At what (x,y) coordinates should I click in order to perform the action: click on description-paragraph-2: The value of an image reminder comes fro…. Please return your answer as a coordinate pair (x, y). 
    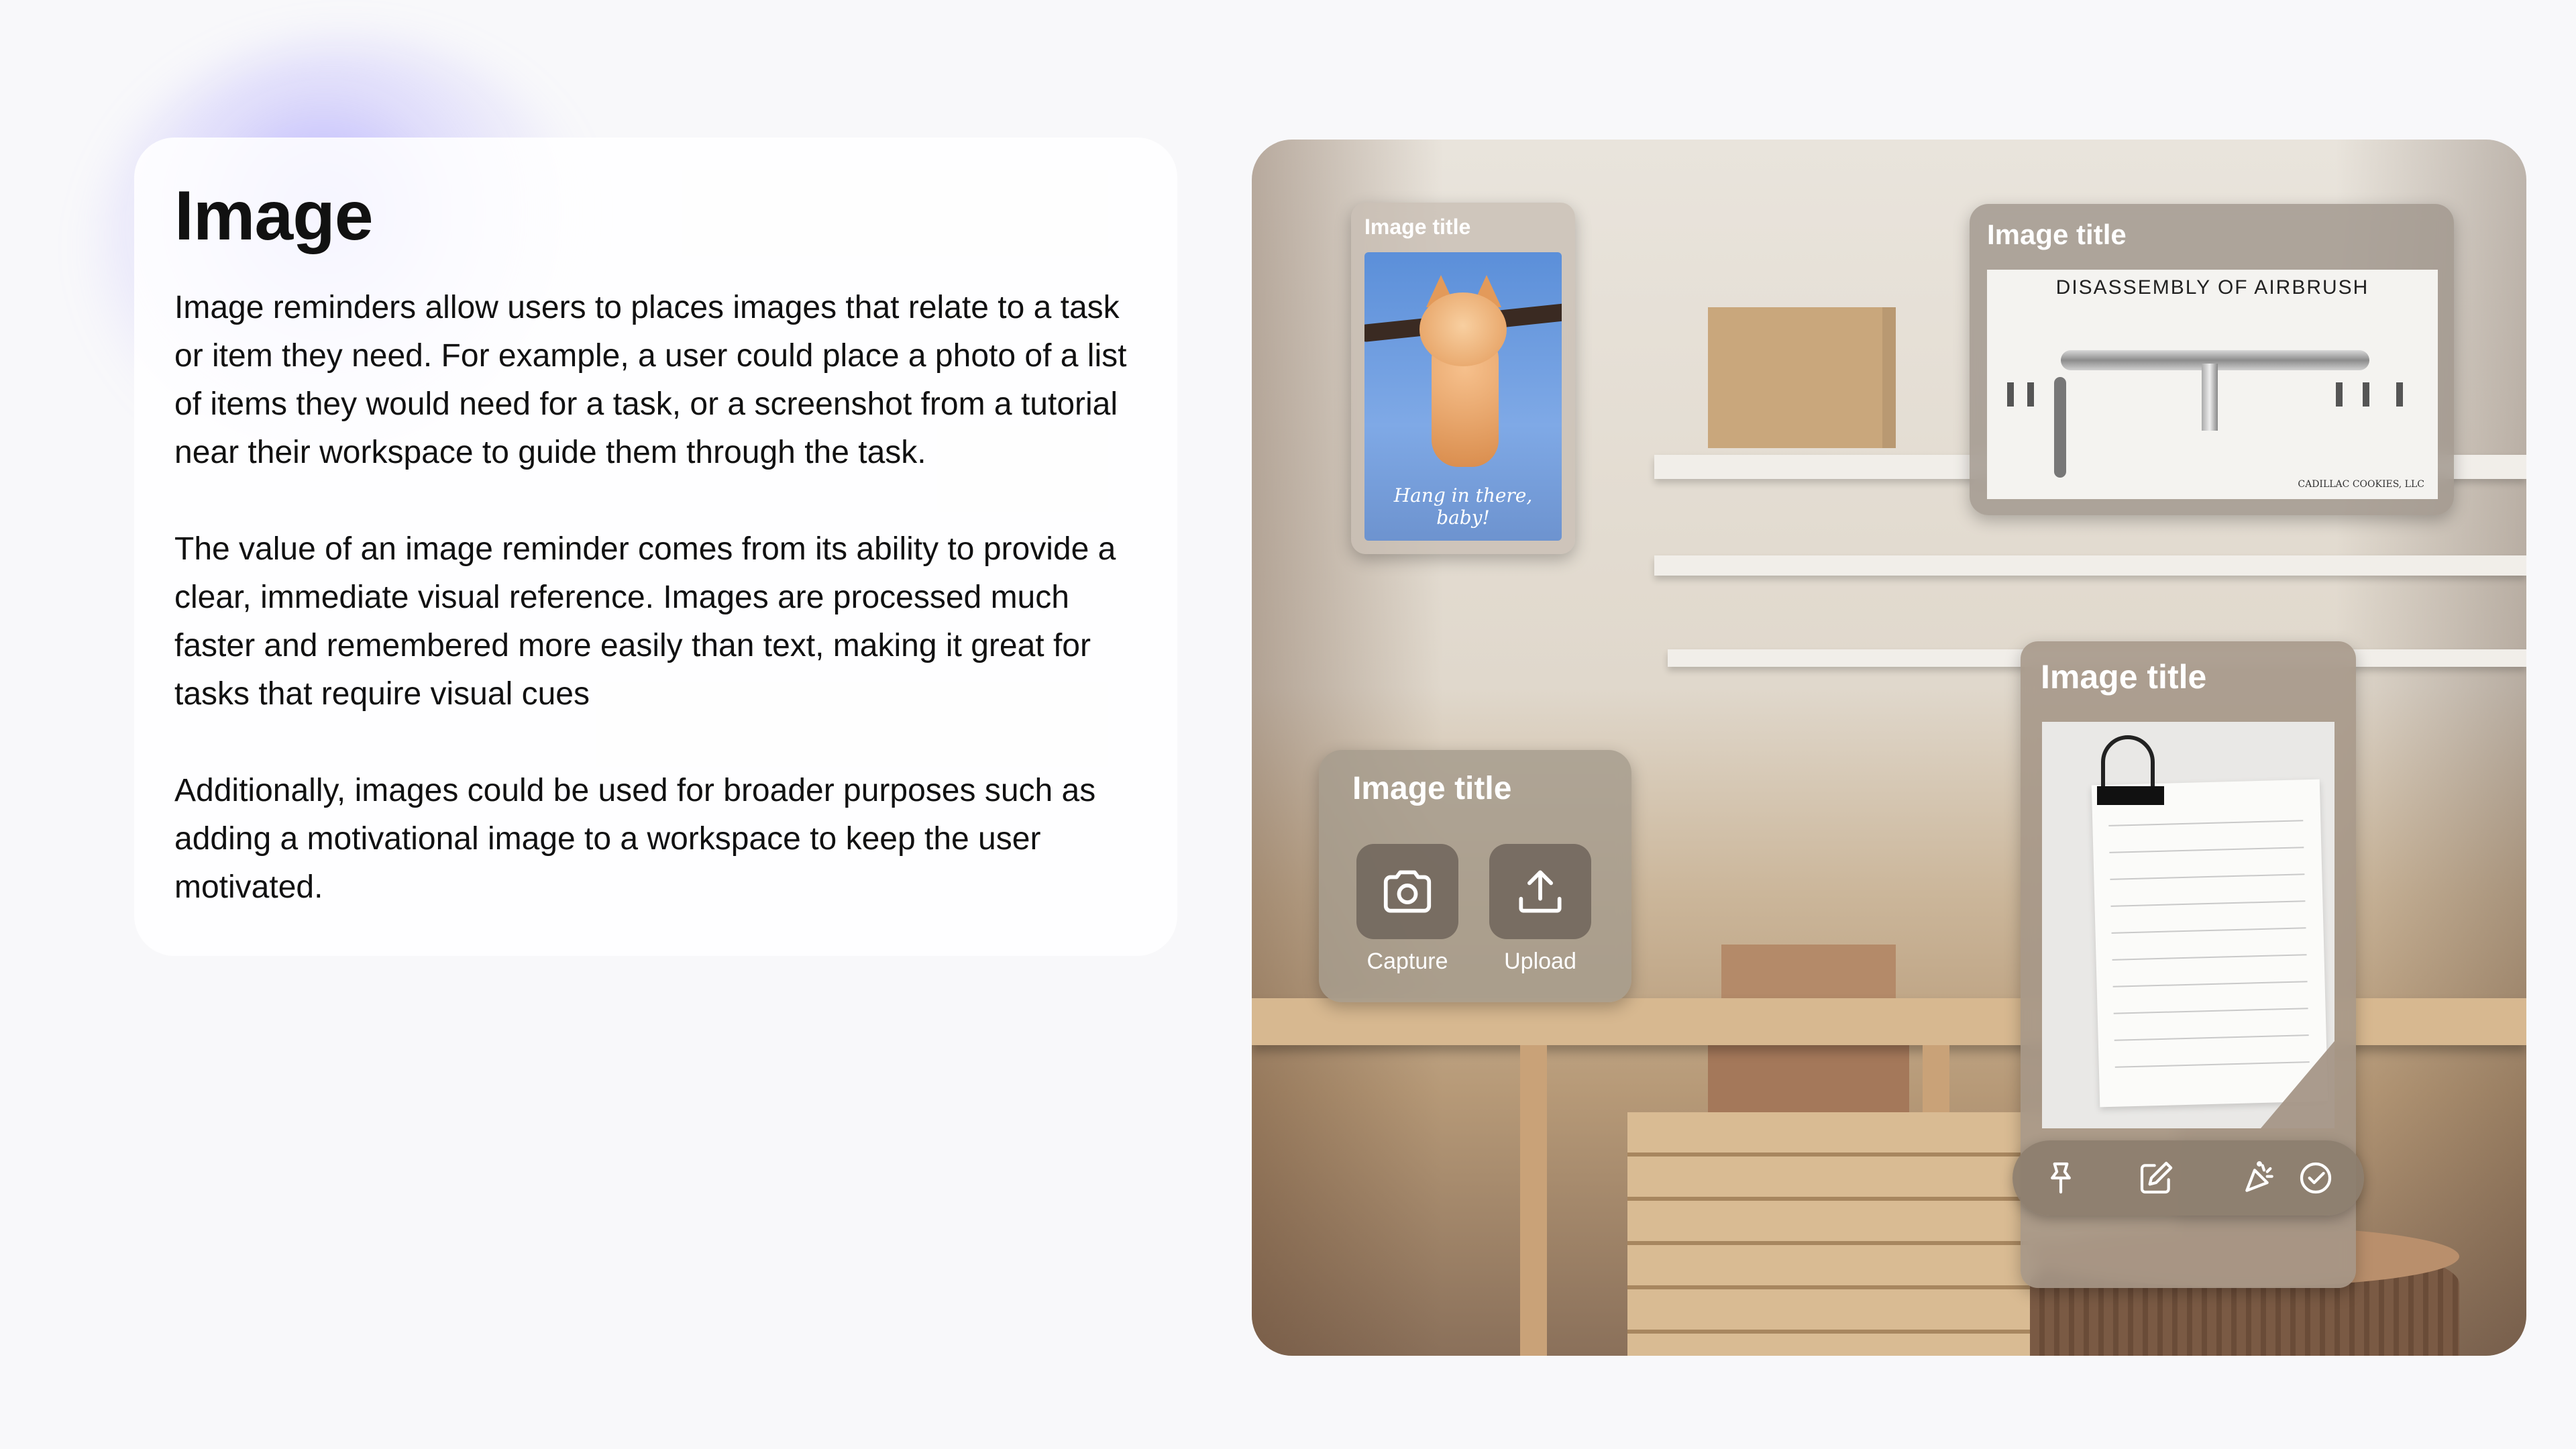
    Looking at the image, I should click on (645, 621).